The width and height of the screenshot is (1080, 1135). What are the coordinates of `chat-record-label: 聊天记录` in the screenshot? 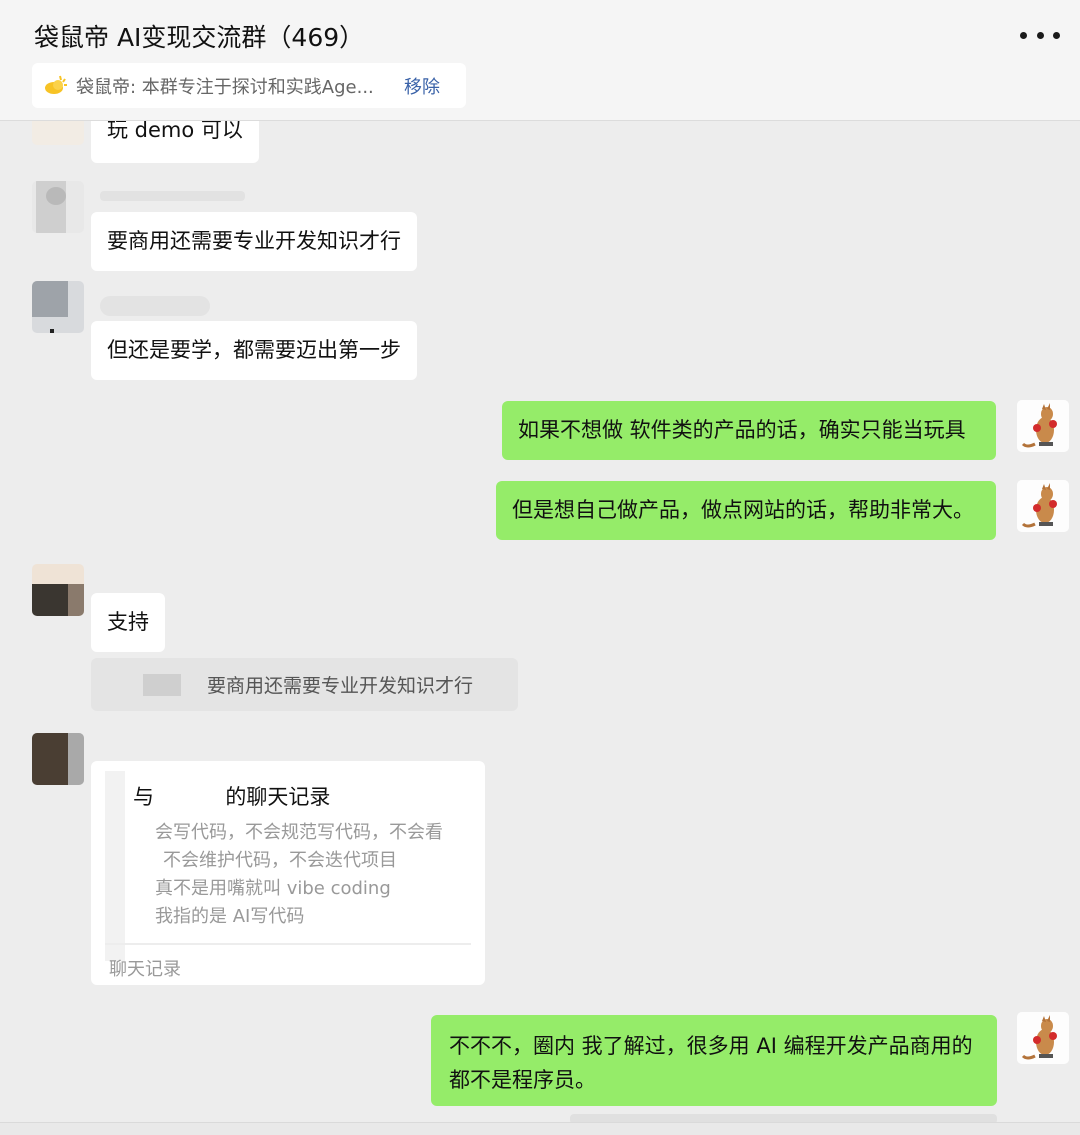 It's located at (145, 969).